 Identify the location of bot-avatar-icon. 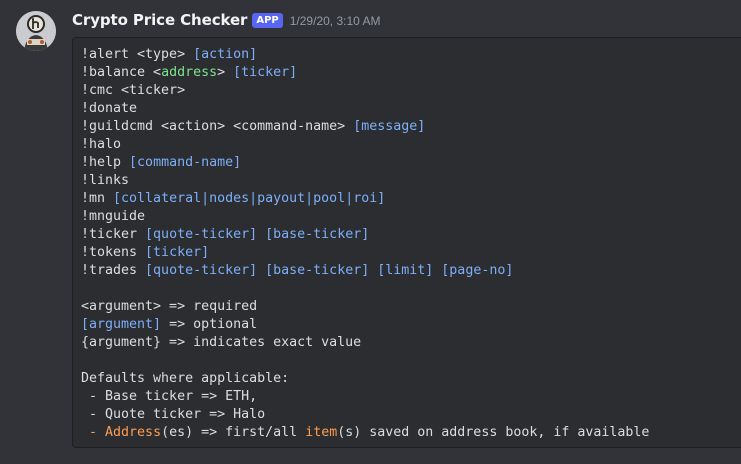
(36, 31).